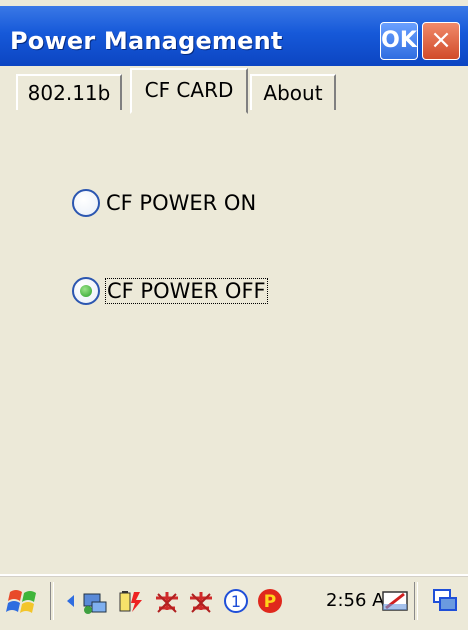  I want to click on radio-cf-power-off: CF POWER OFF, so click(170, 291).